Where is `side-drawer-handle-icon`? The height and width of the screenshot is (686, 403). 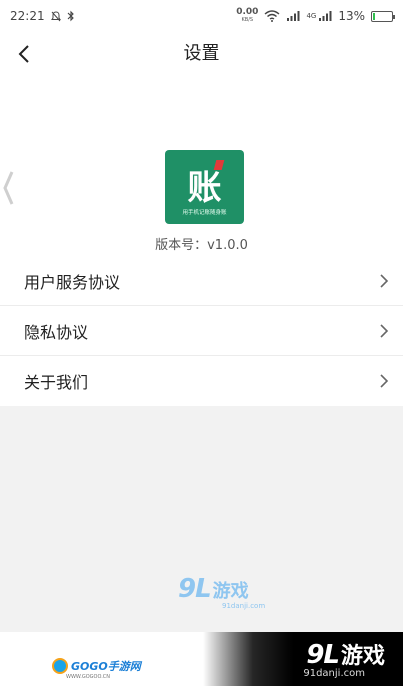
side-drawer-handle-icon is located at coordinates (9, 188).